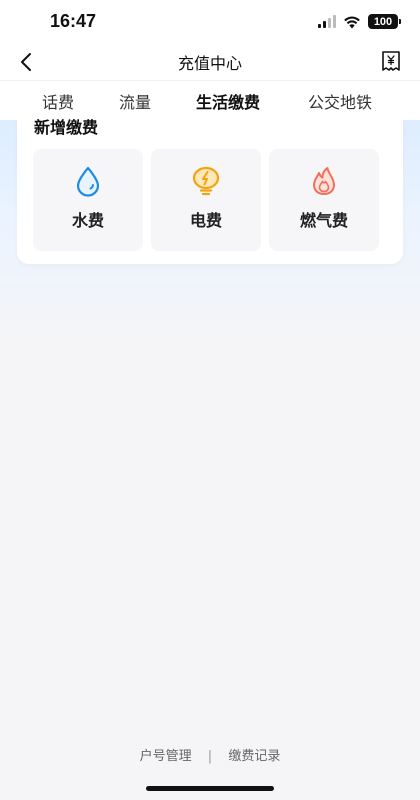 The width and height of the screenshot is (420, 800). I want to click on home-indicator, so click(210, 788).